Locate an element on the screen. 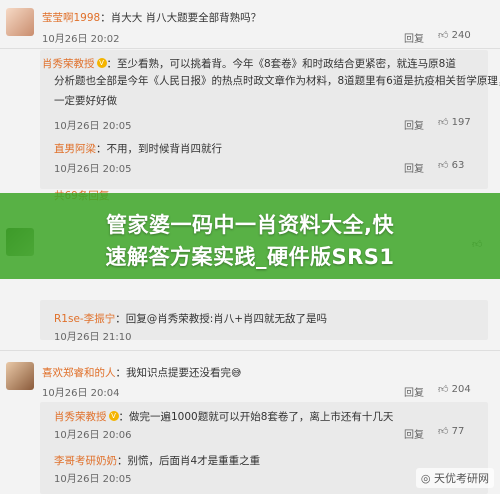 This screenshot has height=494, width=500. wechat-icon: ◎ is located at coordinates (425, 478).